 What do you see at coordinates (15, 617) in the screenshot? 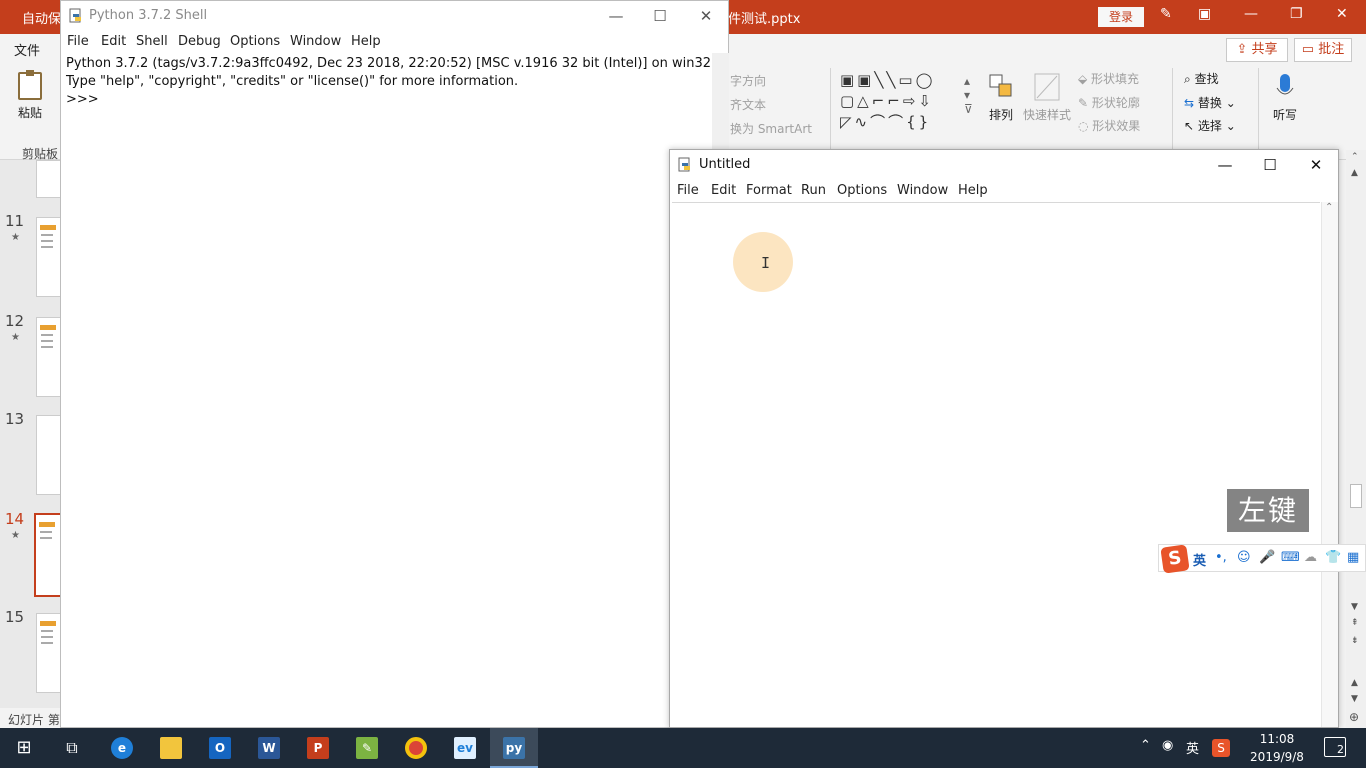
I see `slide-number: 15` at bounding box center [15, 617].